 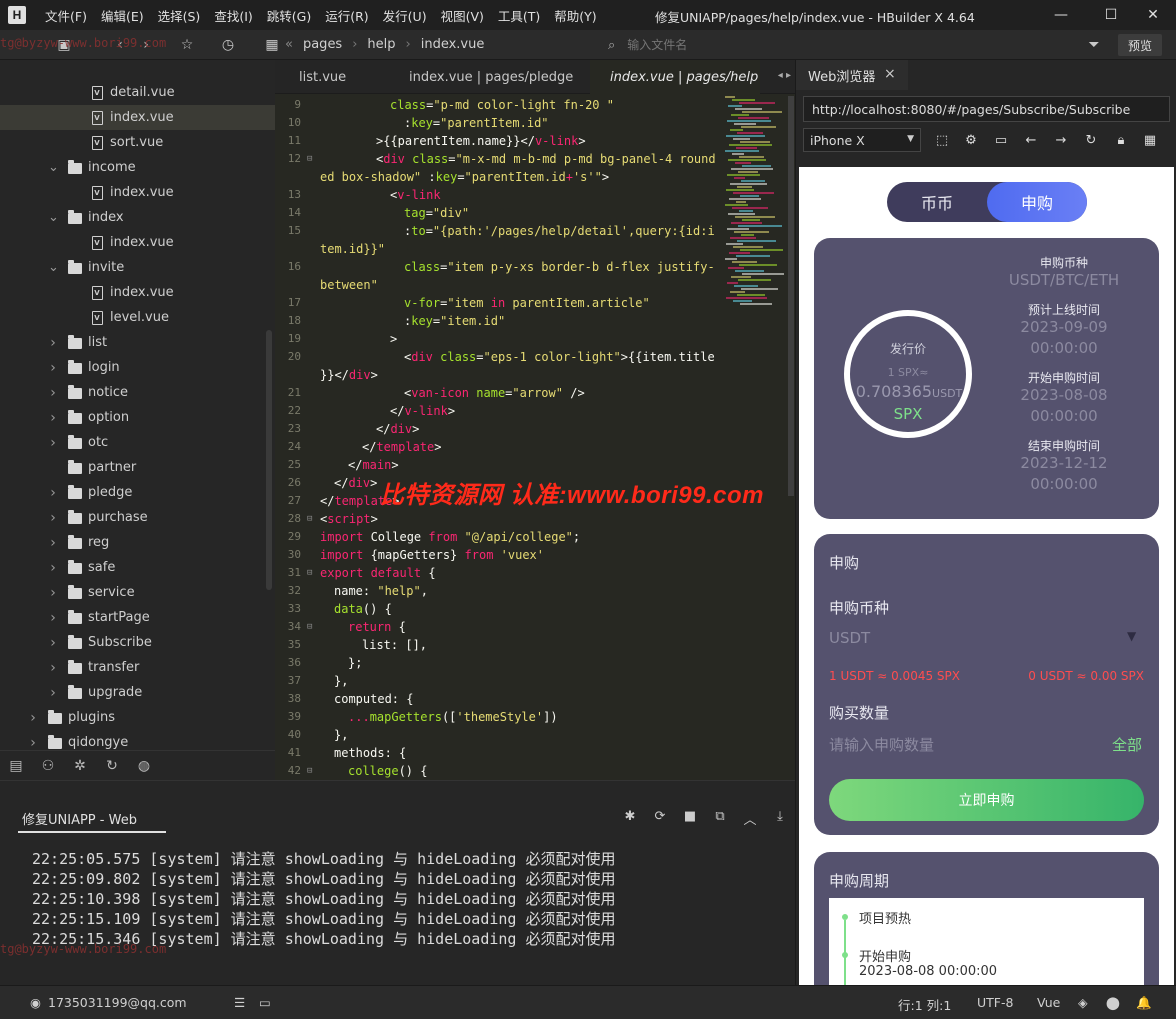 What do you see at coordinates (495, 591) in the screenshot?
I see `code-line: 32 name: "help",` at bounding box center [495, 591].